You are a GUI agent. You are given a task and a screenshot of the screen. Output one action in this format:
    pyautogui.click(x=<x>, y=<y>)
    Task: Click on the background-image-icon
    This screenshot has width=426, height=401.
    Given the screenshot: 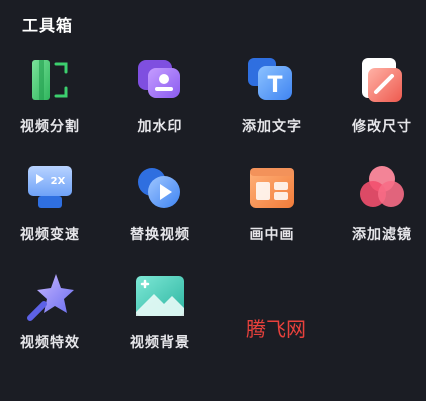 What is the action you would take?
    pyautogui.click(x=160, y=296)
    